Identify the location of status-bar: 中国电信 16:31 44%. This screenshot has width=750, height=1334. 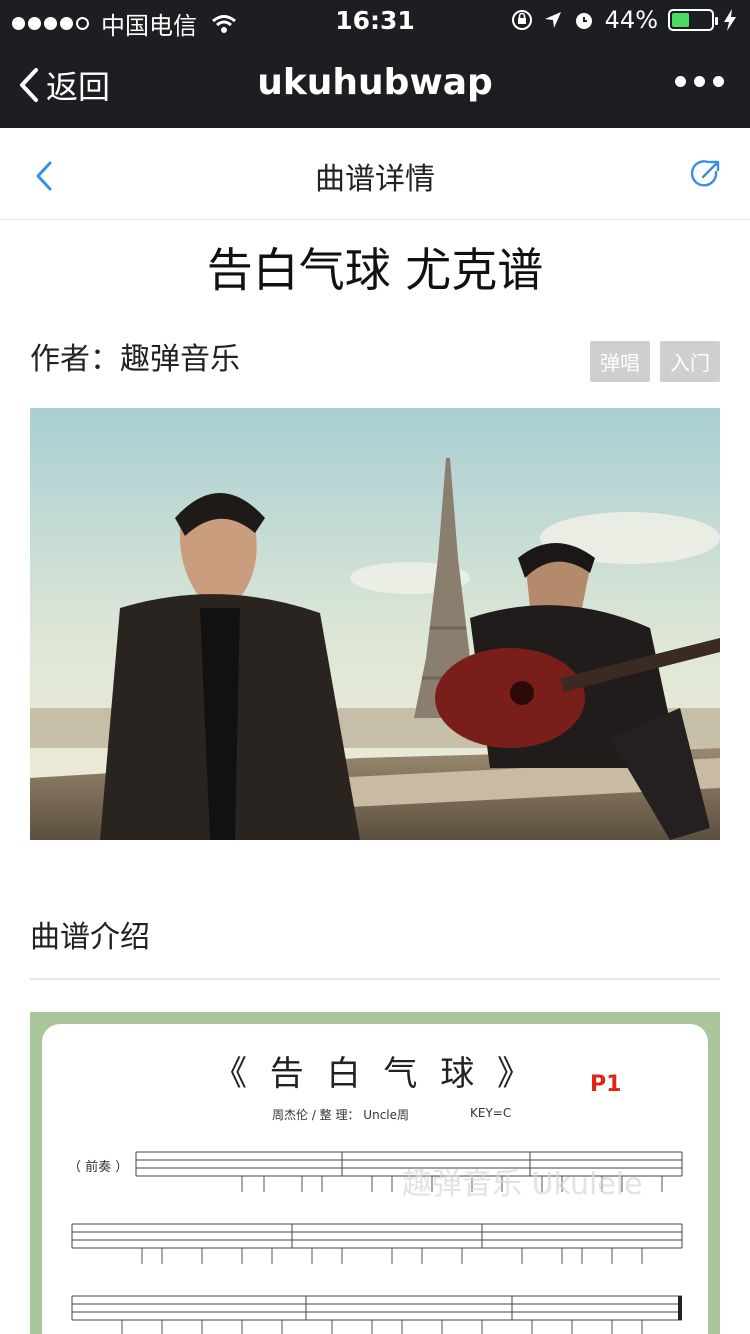
(375, 20).